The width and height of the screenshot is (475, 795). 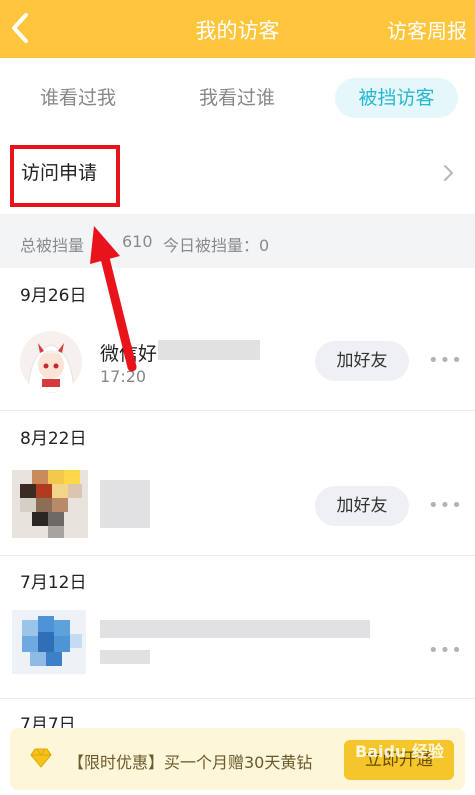 What do you see at coordinates (53, 439) in the screenshot?
I see `date-header: 8月22日` at bounding box center [53, 439].